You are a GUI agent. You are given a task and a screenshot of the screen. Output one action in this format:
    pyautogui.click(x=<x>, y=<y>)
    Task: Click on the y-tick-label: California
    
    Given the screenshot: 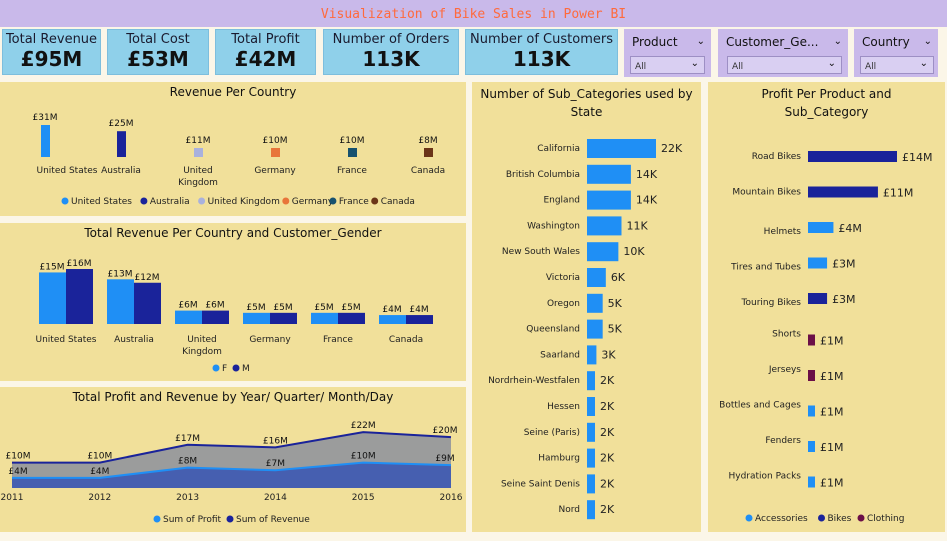 What is the action you would take?
    pyautogui.click(x=558, y=149)
    